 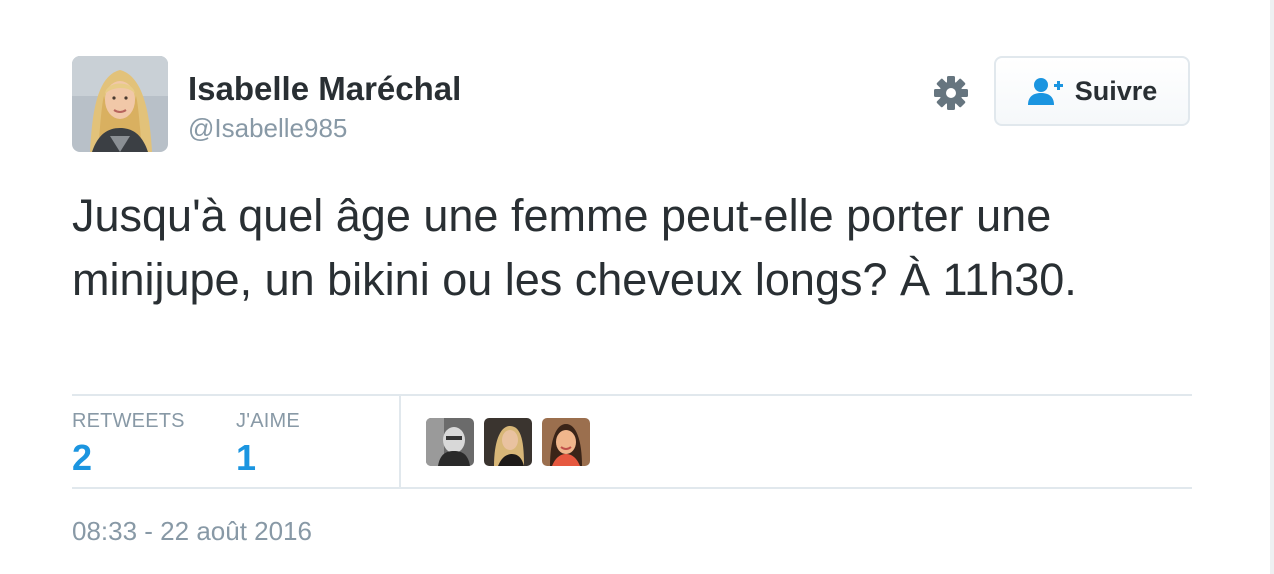 What do you see at coordinates (1045, 91) in the screenshot?
I see `add-user-icon` at bounding box center [1045, 91].